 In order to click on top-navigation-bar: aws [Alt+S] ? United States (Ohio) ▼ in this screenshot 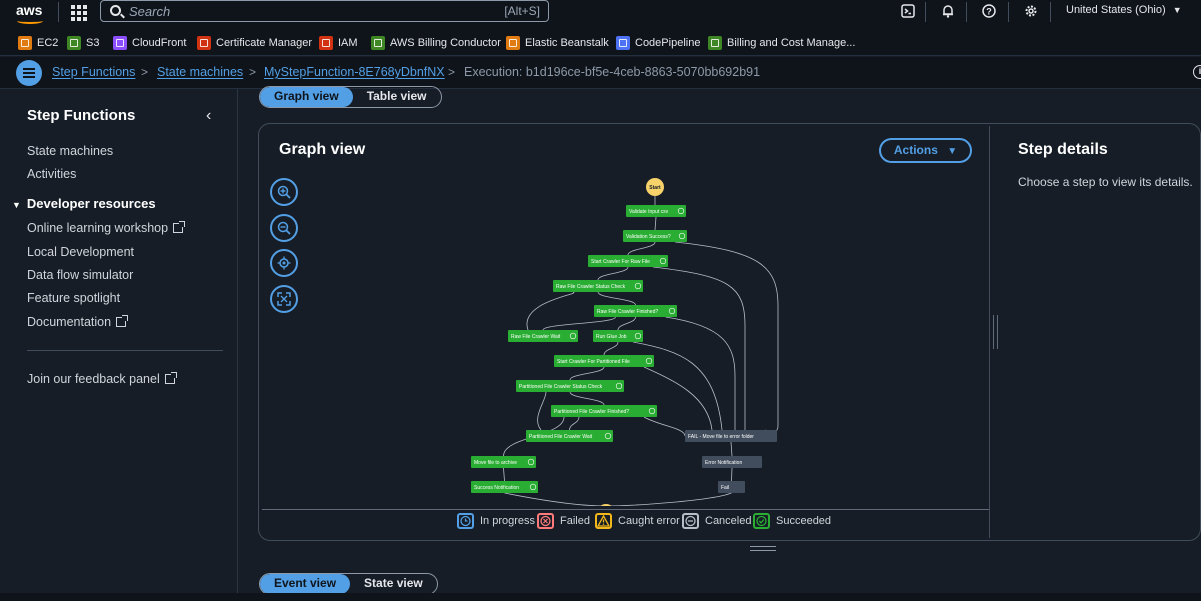, I will do `click(600, 15)`.